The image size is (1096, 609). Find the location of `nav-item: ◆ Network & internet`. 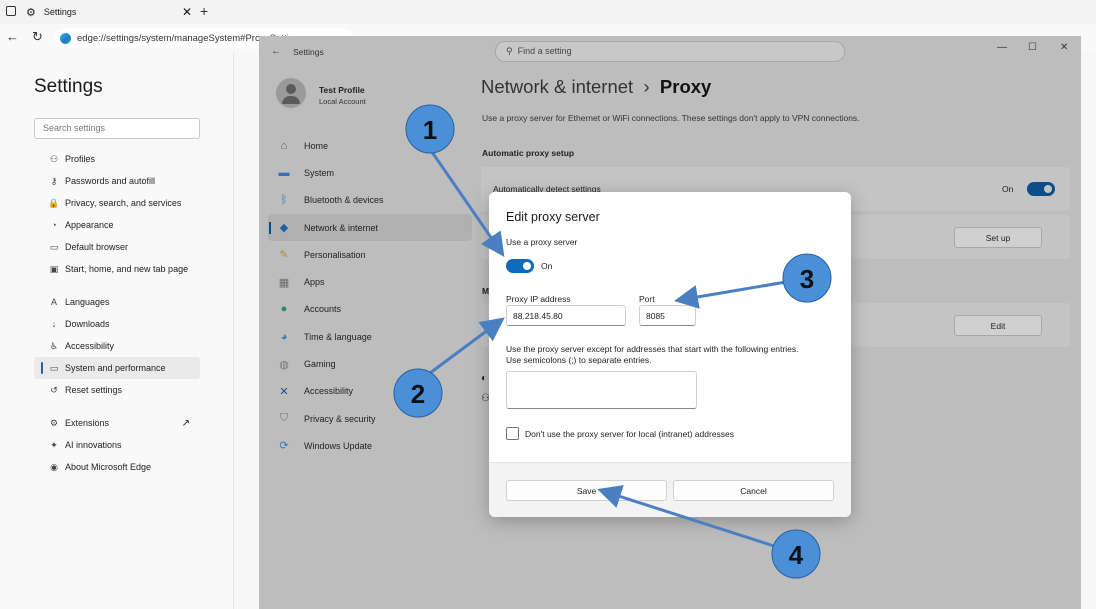

nav-item: ◆ Network & internet is located at coordinates (370, 227).